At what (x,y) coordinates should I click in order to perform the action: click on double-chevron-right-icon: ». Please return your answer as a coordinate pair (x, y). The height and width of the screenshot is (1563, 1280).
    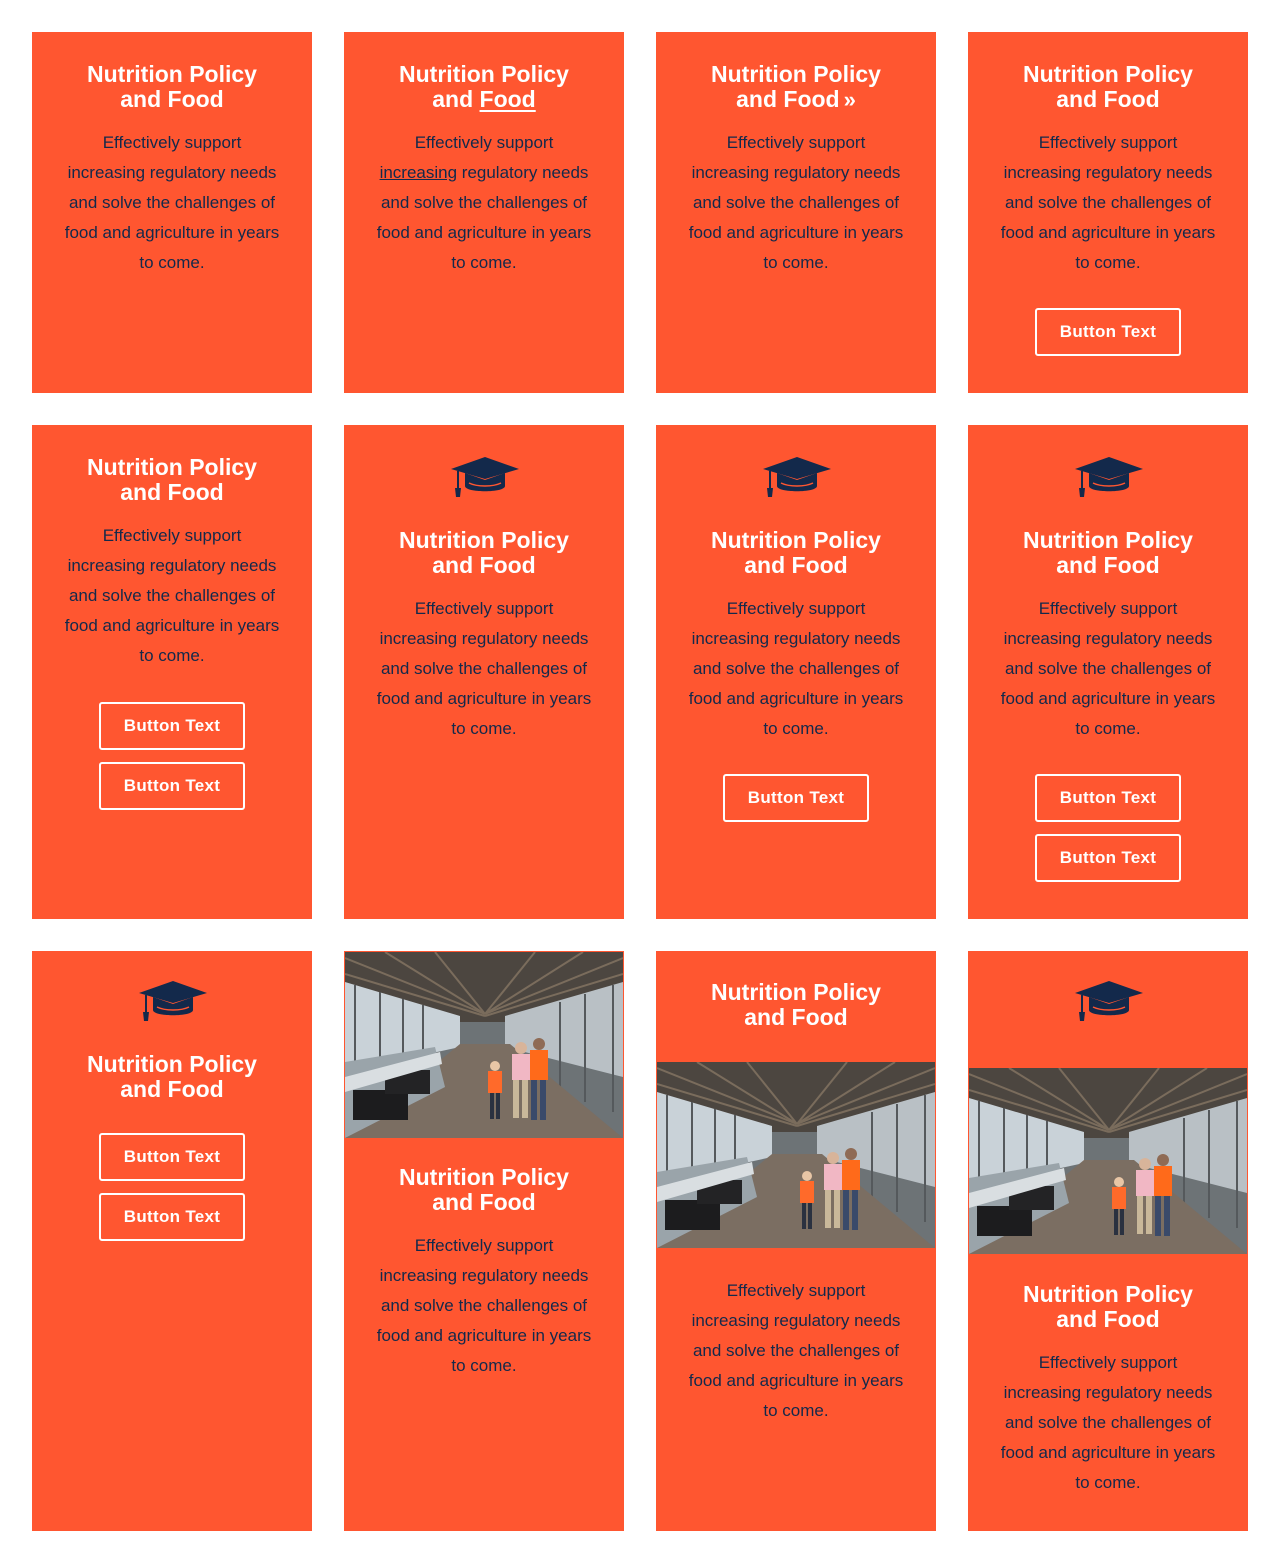
    Looking at the image, I should click on (849, 99).